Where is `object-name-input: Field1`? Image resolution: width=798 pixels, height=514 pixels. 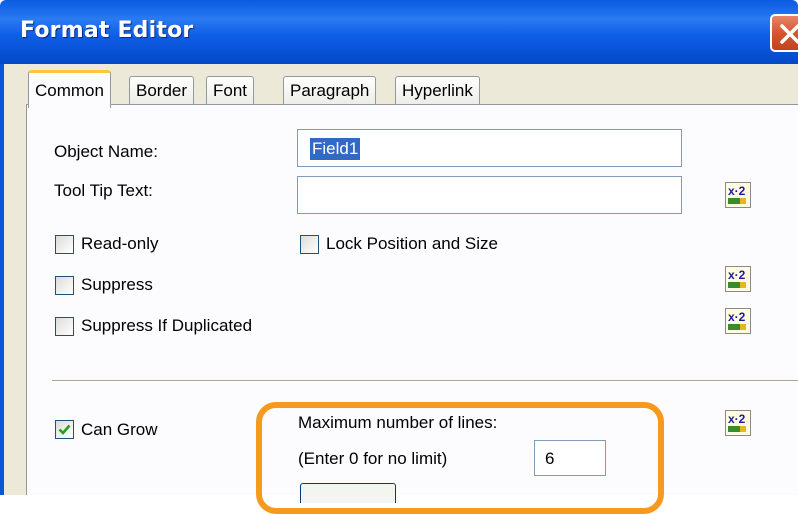 object-name-input: Field1 is located at coordinates (489, 148).